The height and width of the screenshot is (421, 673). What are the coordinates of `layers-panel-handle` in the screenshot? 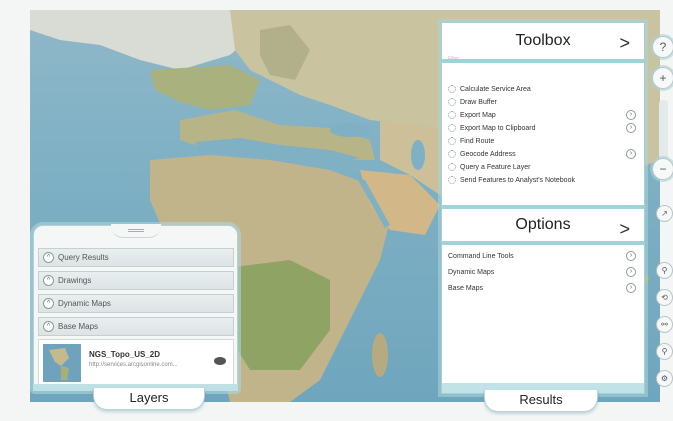 It's located at (136, 231).